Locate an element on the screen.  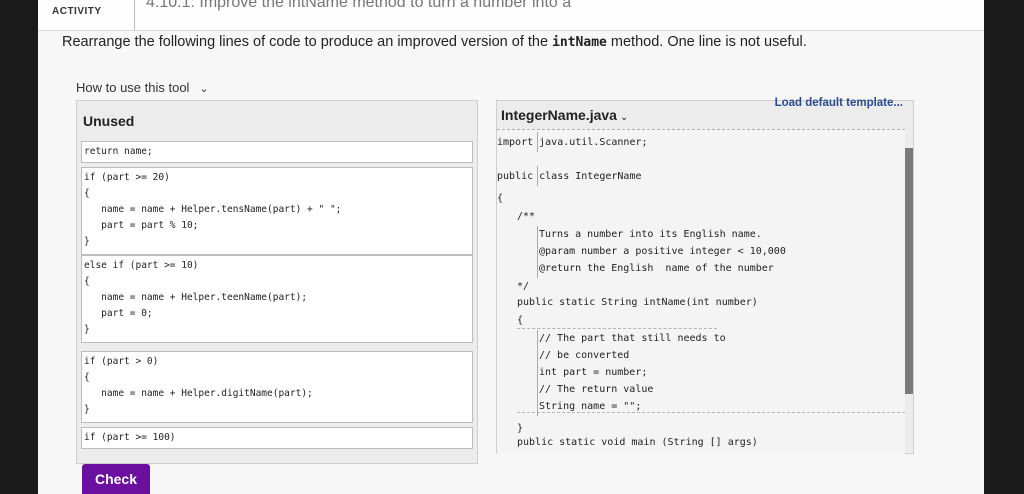
editor-line: import java.util.Scanner; is located at coordinates (572, 142).